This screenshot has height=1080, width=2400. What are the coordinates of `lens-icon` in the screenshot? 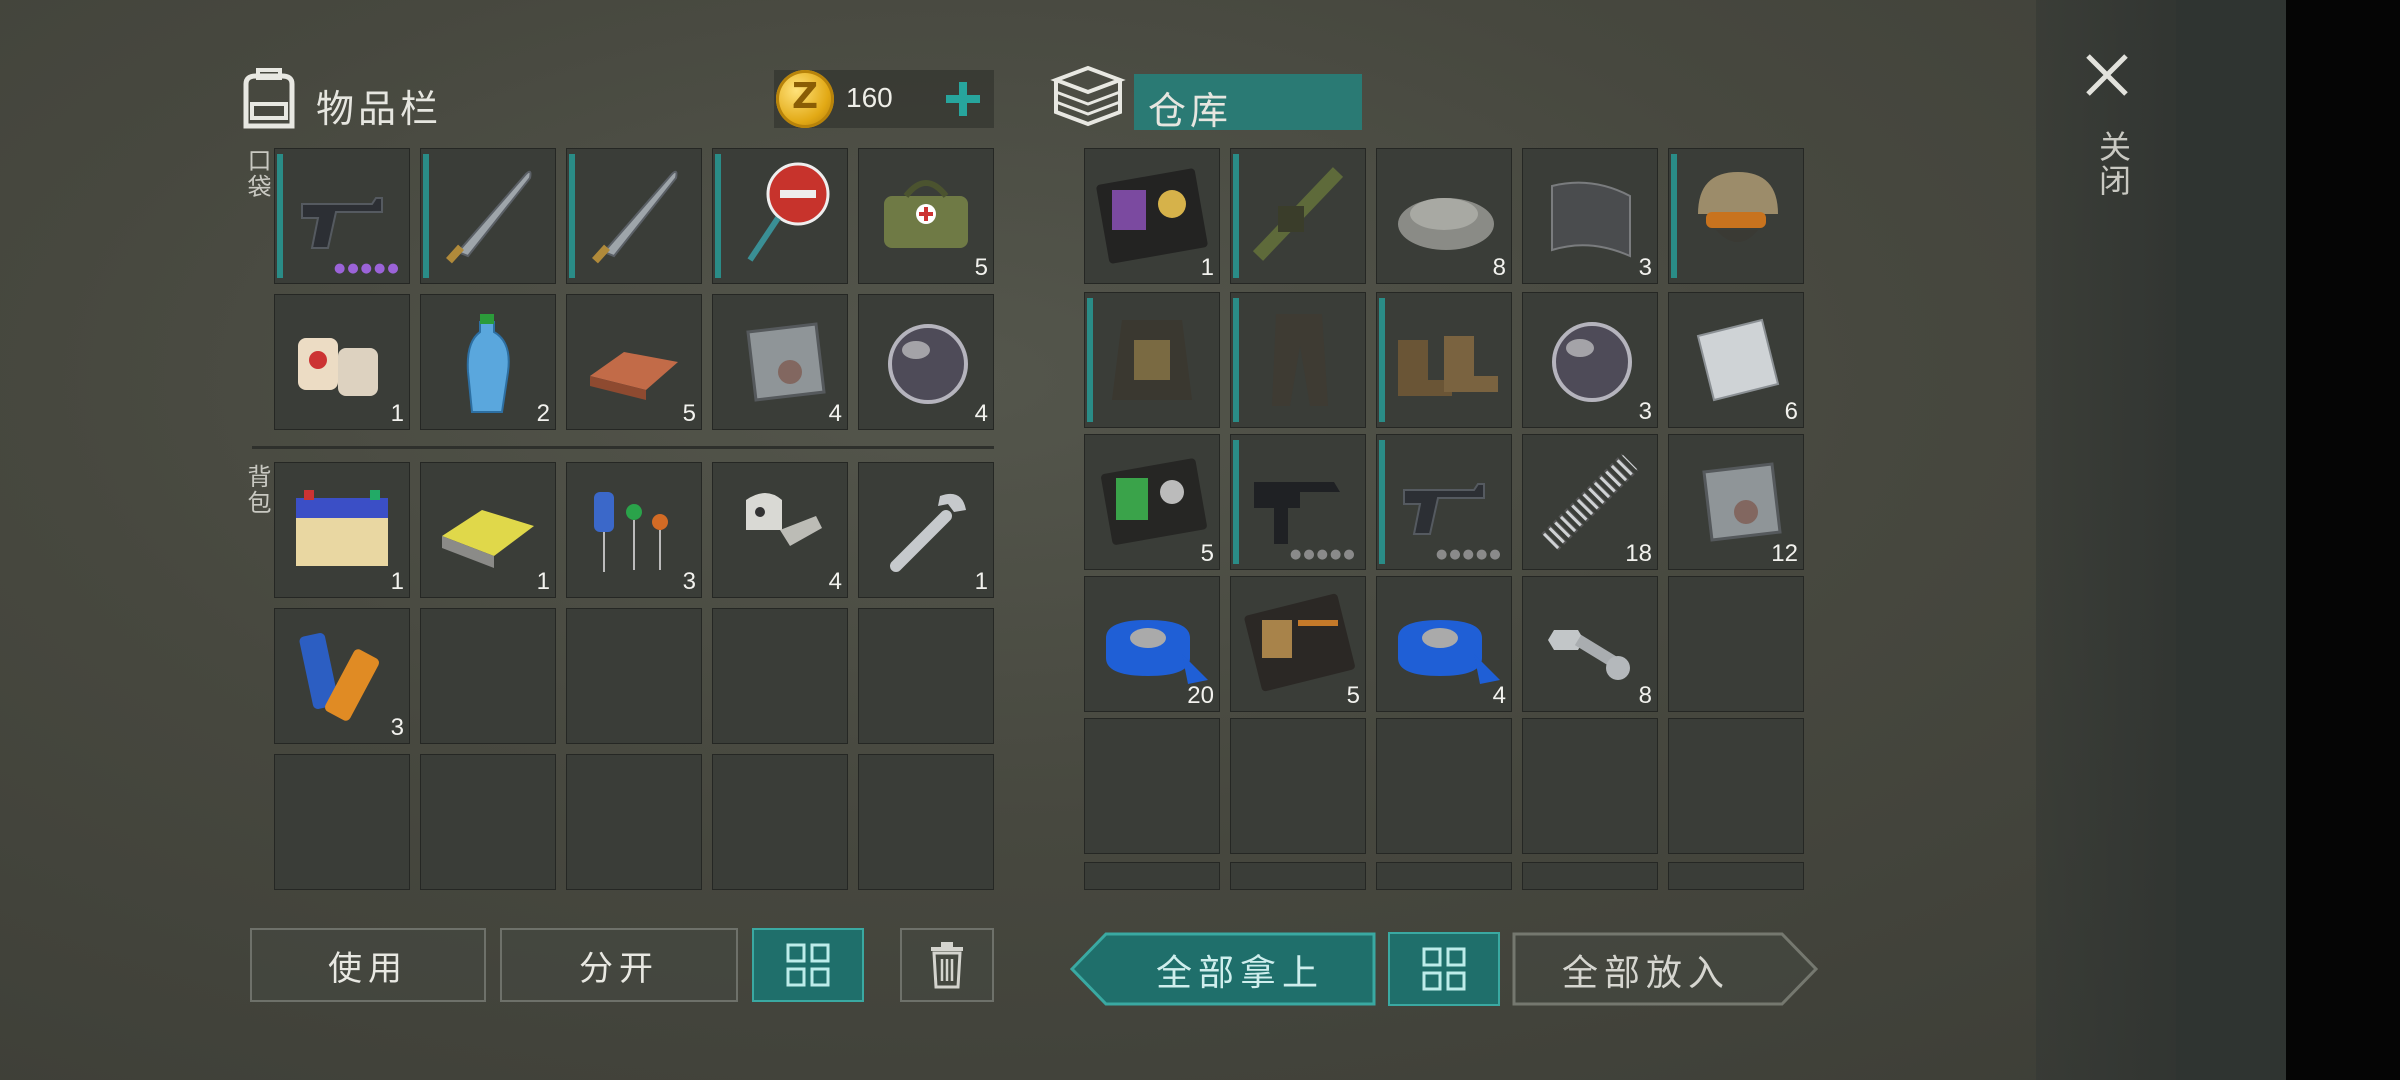 It's located at (928, 364).